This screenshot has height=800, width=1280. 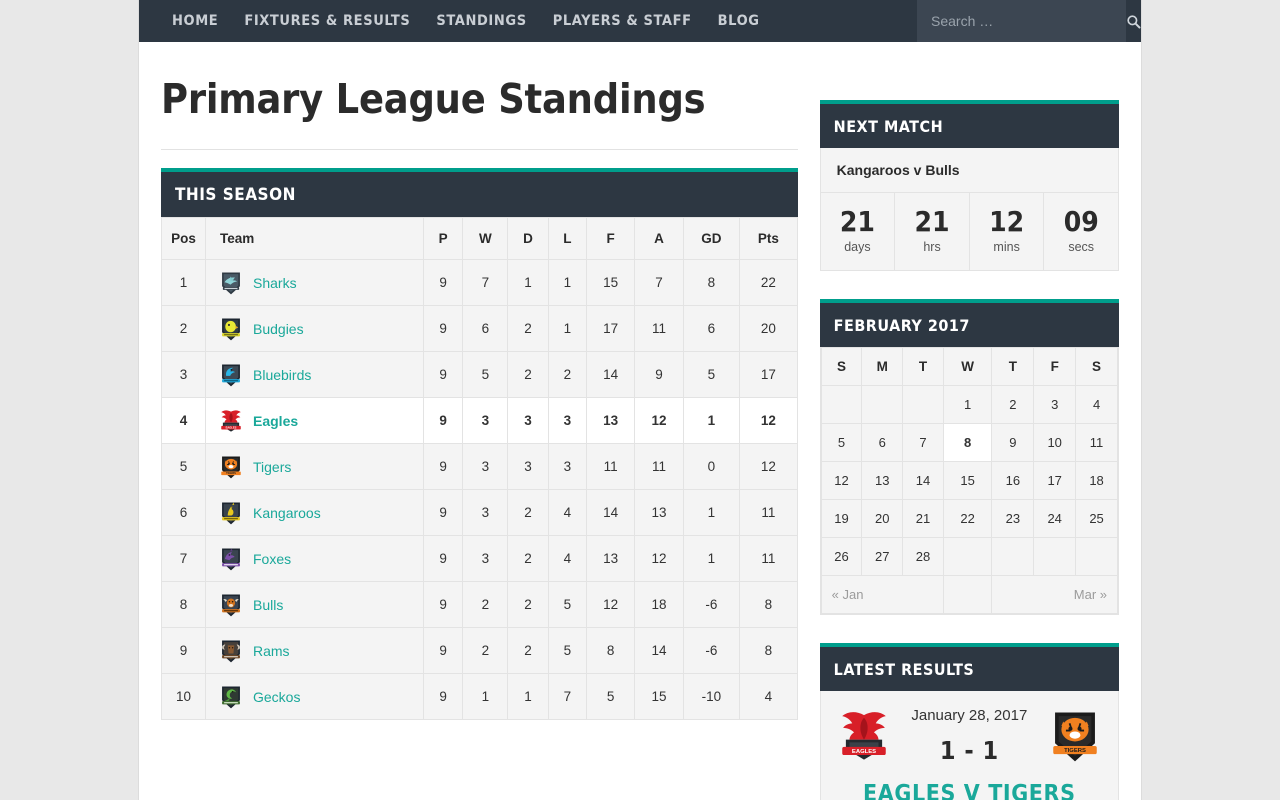 I want to click on calendar-day: 26, so click(x=841, y=557).